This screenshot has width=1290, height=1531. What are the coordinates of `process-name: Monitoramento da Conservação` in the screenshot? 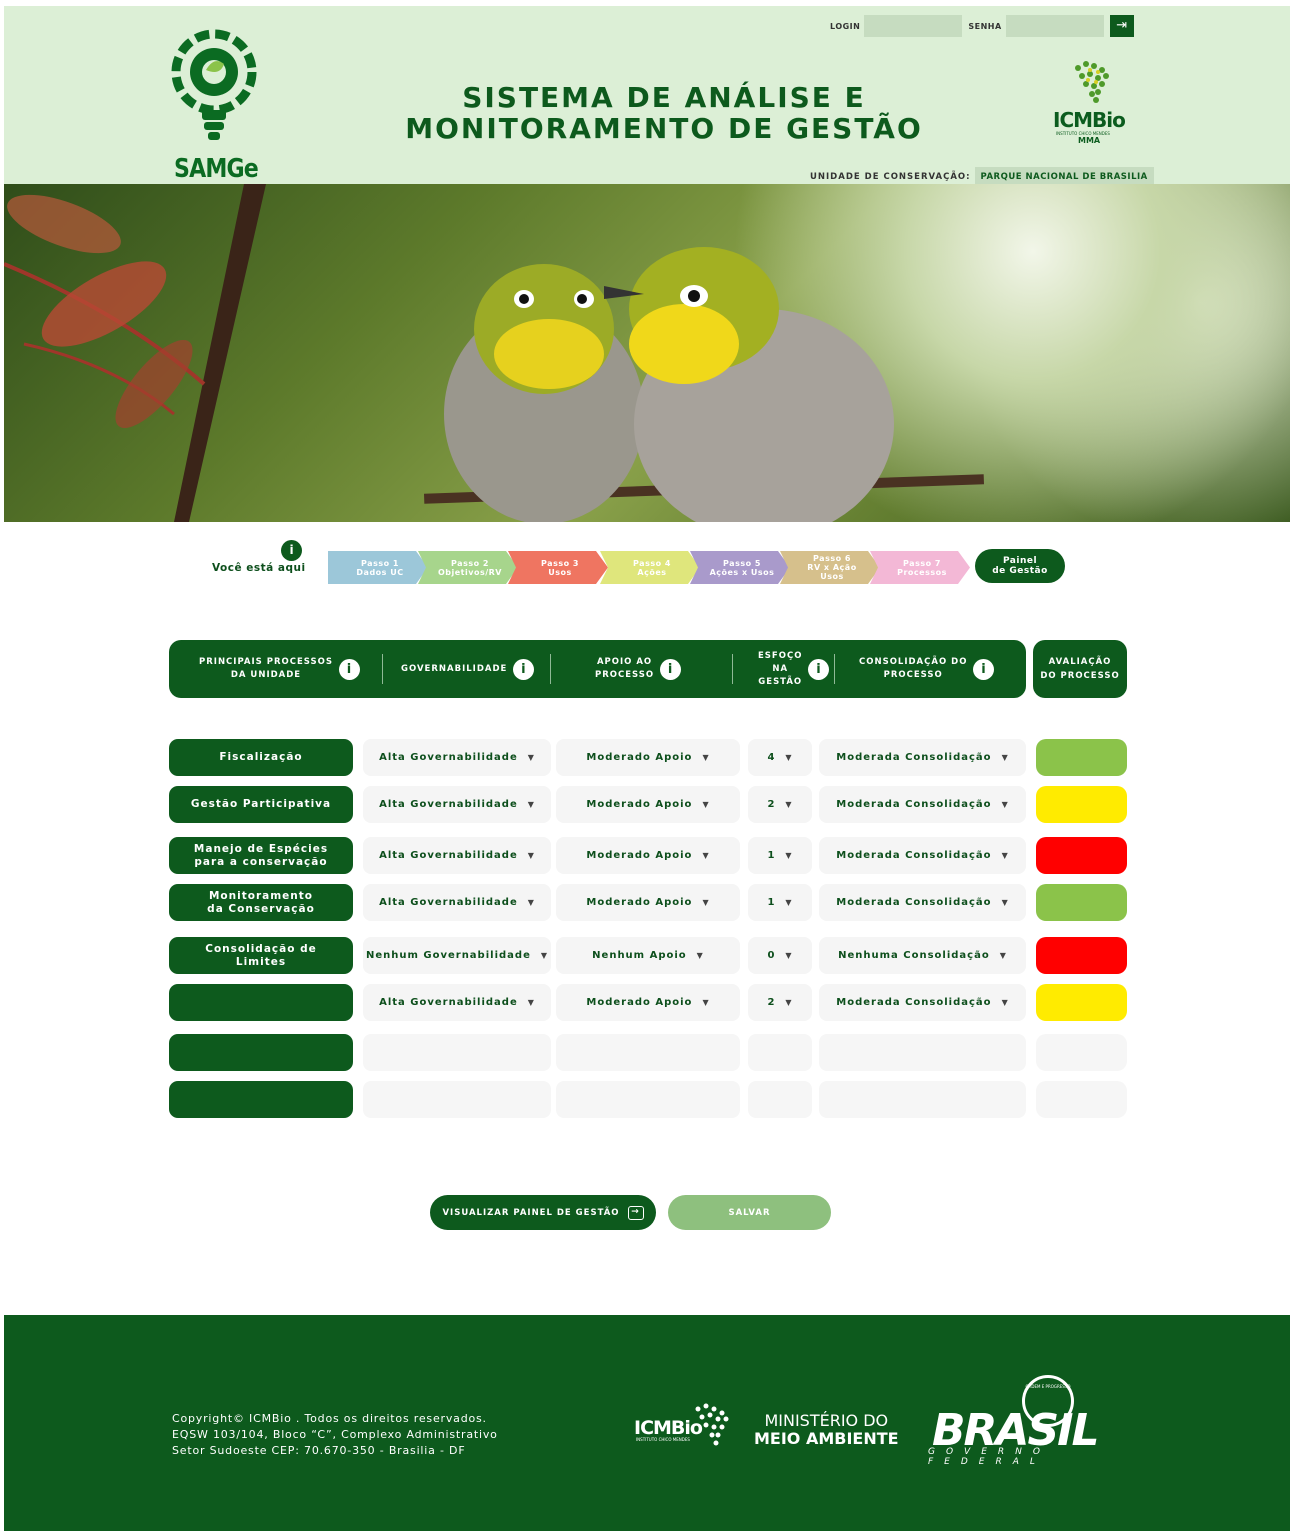 It's located at (261, 902).